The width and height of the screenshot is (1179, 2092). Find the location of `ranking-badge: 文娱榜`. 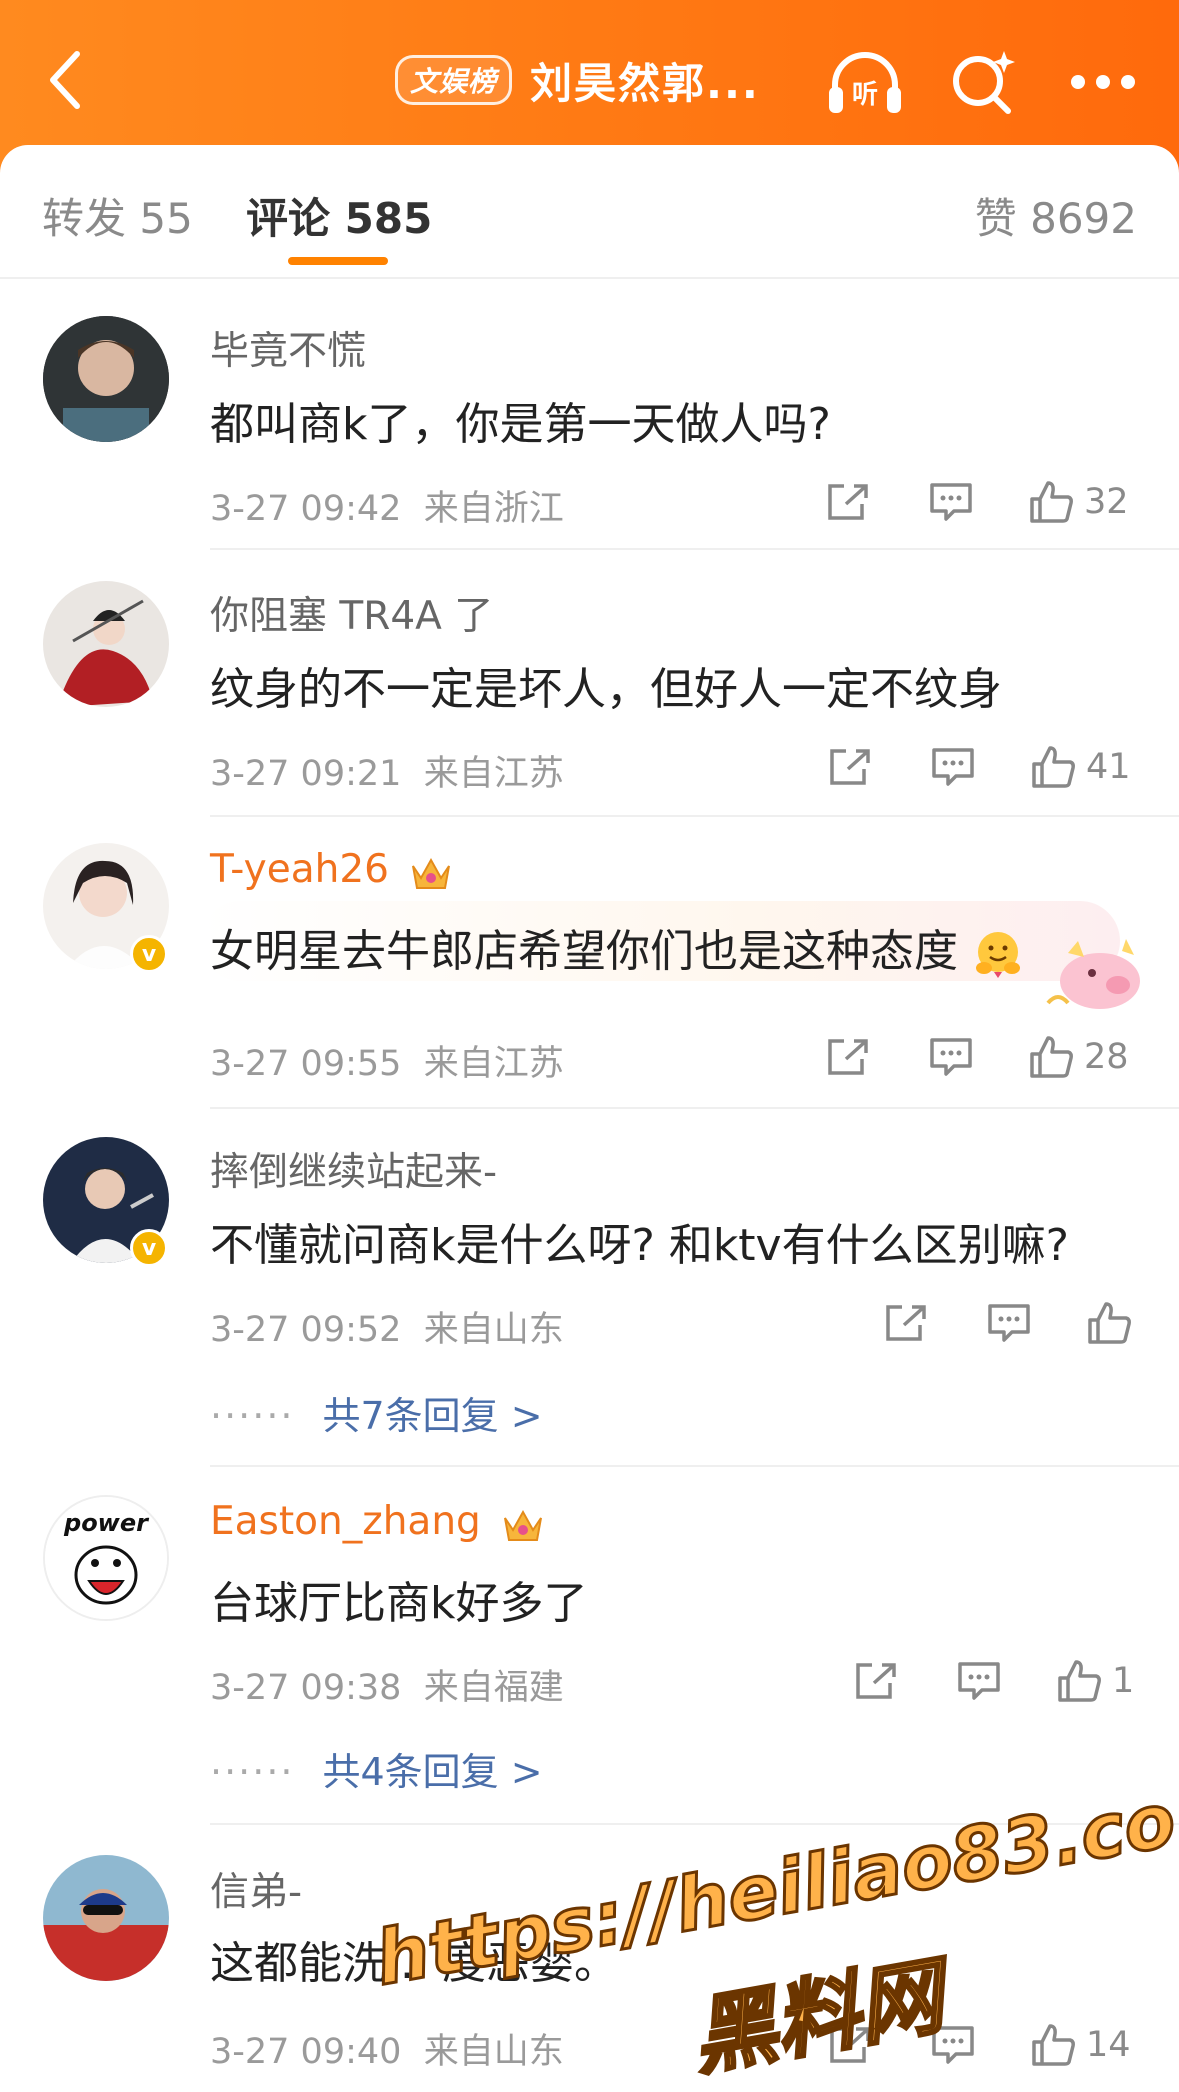

ranking-badge: 文娱榜 is located at coordinates (454, 80).